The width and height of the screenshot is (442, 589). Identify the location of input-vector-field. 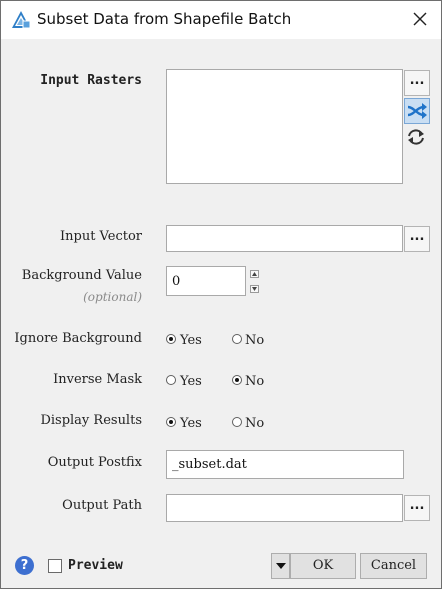
(284, 238).